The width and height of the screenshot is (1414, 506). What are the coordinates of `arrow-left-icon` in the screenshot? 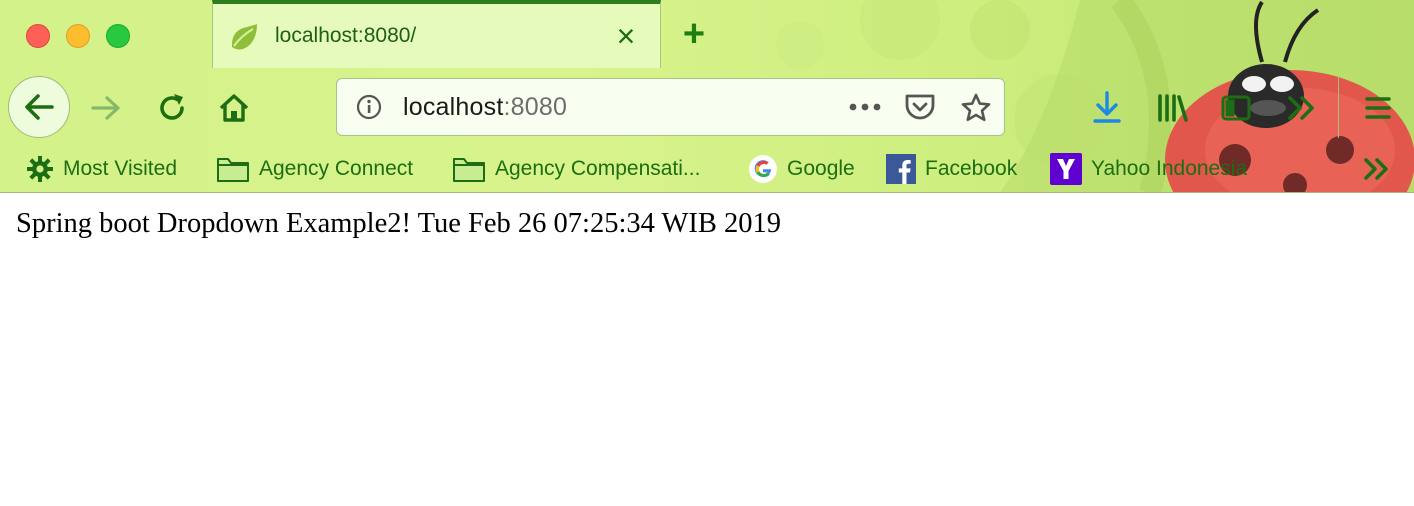 It's located at (39, 107).